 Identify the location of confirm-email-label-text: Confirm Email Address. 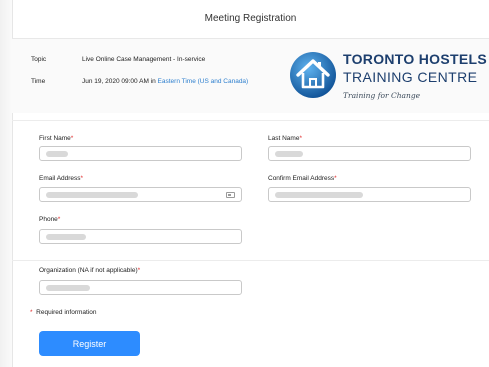
(301, 178).